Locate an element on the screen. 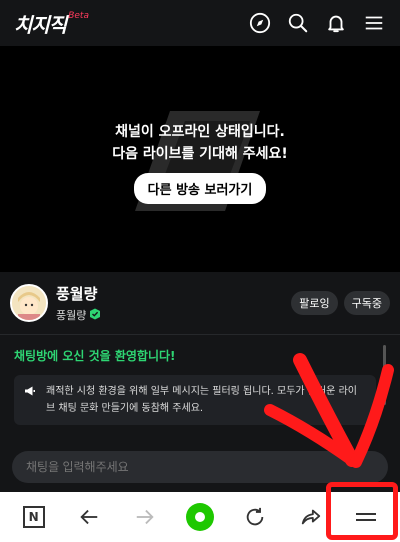 This screenshot has height=542, width=400. forward-arrow-icon is located at coordinates (145, 517).